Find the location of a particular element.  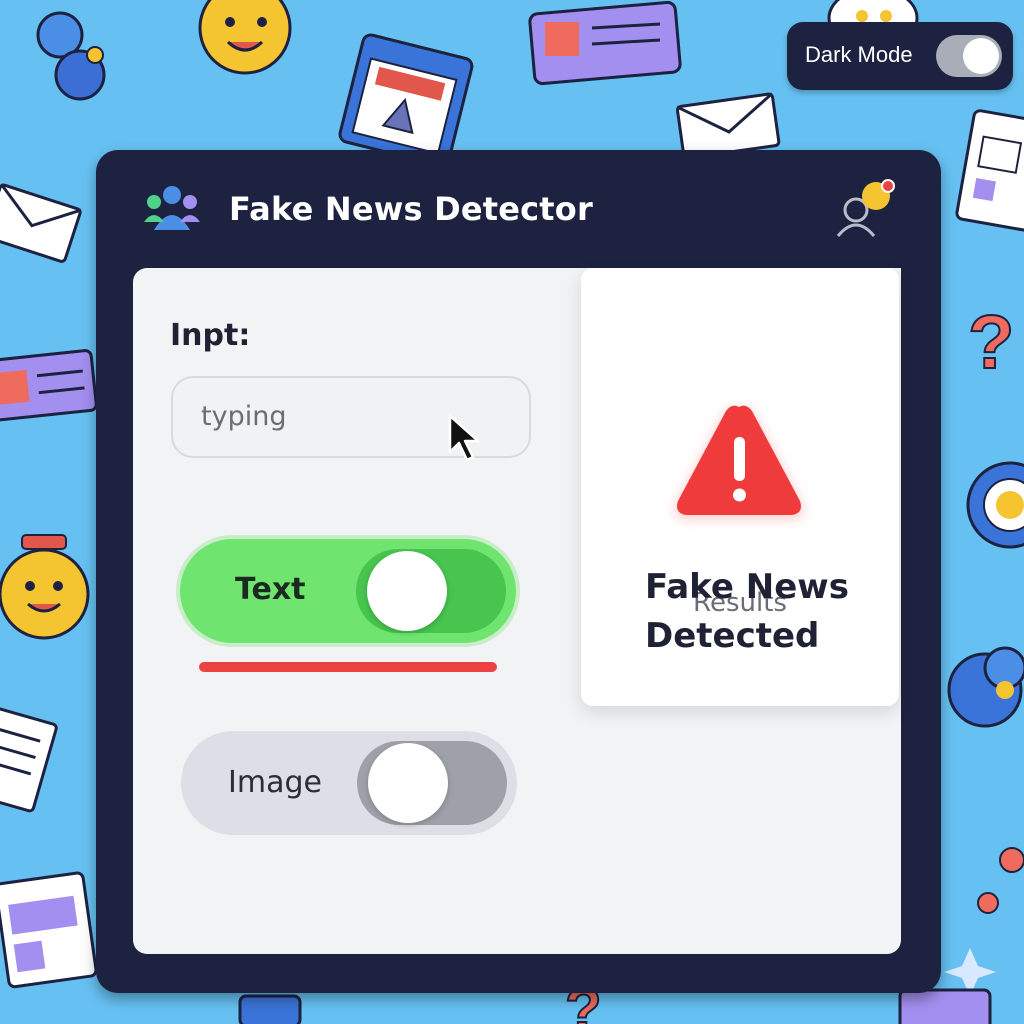

input-label: Inpt: is located at coordinates (210, 335).